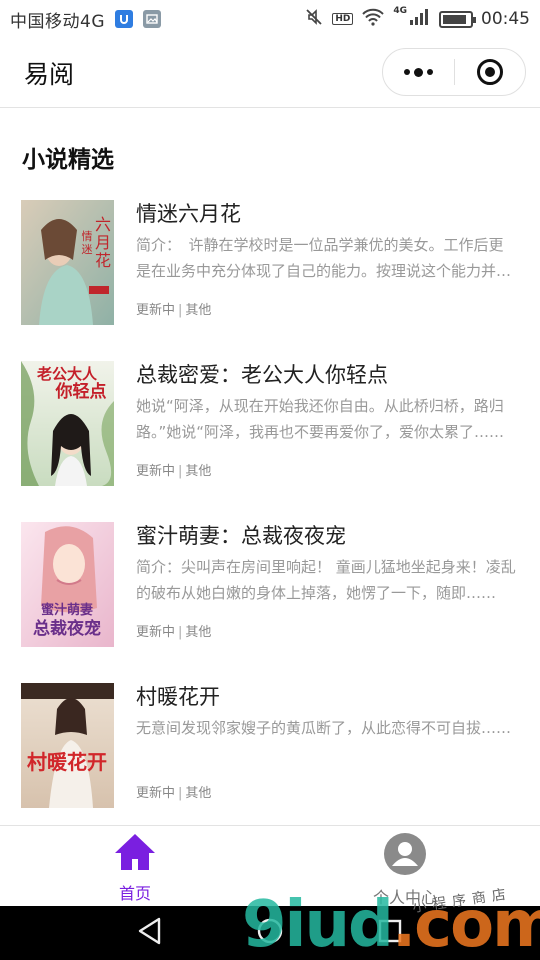 This screenshot has height=960, width=540. I want to click on back-triangle-icon, so click(150, 933).